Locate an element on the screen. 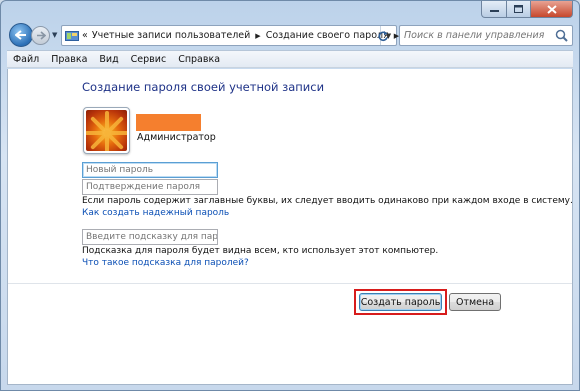 The height and width of the screenshot is (391, 580). arrow-left-icon is located at coordinates (20, 35).